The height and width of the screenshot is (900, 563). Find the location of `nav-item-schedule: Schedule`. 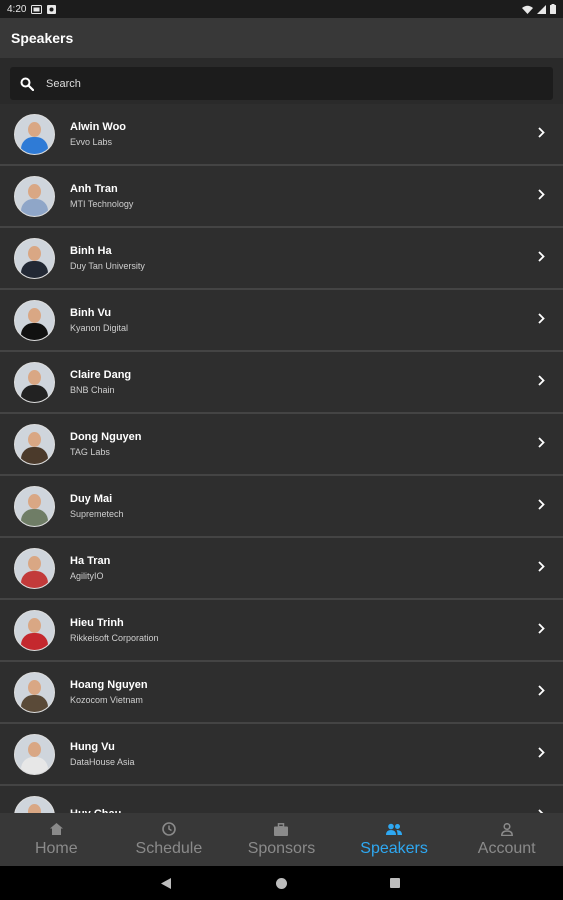

nav-item-schedule: Schedule is located at coordinates (169, 839).